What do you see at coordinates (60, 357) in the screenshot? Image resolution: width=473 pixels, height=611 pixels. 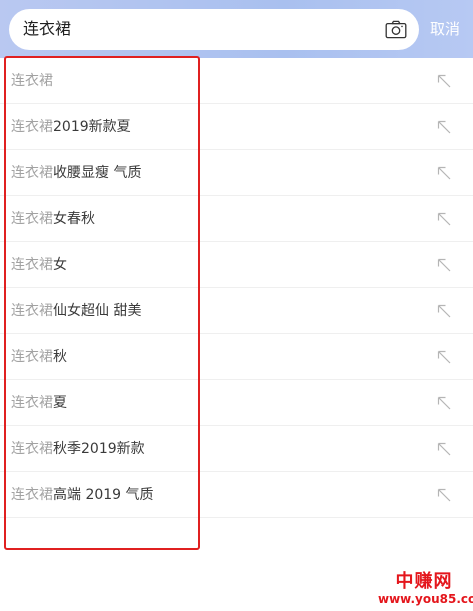 I see `suggestion-rest: 秋` at bounding box center [60, 357].